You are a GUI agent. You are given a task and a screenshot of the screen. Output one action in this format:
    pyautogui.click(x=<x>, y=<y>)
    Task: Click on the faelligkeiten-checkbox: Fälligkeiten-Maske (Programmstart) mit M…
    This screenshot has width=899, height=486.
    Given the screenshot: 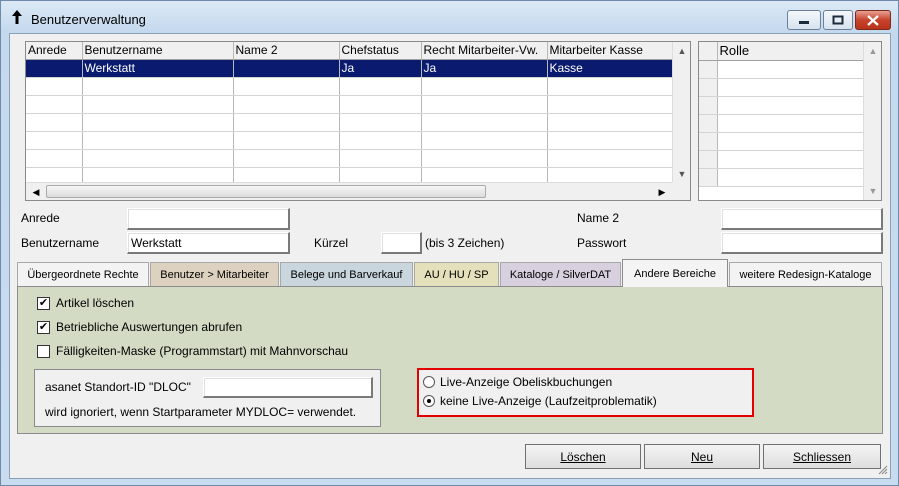 What is the action you would take?
    pyautogui.click(x=192, y=351)
    